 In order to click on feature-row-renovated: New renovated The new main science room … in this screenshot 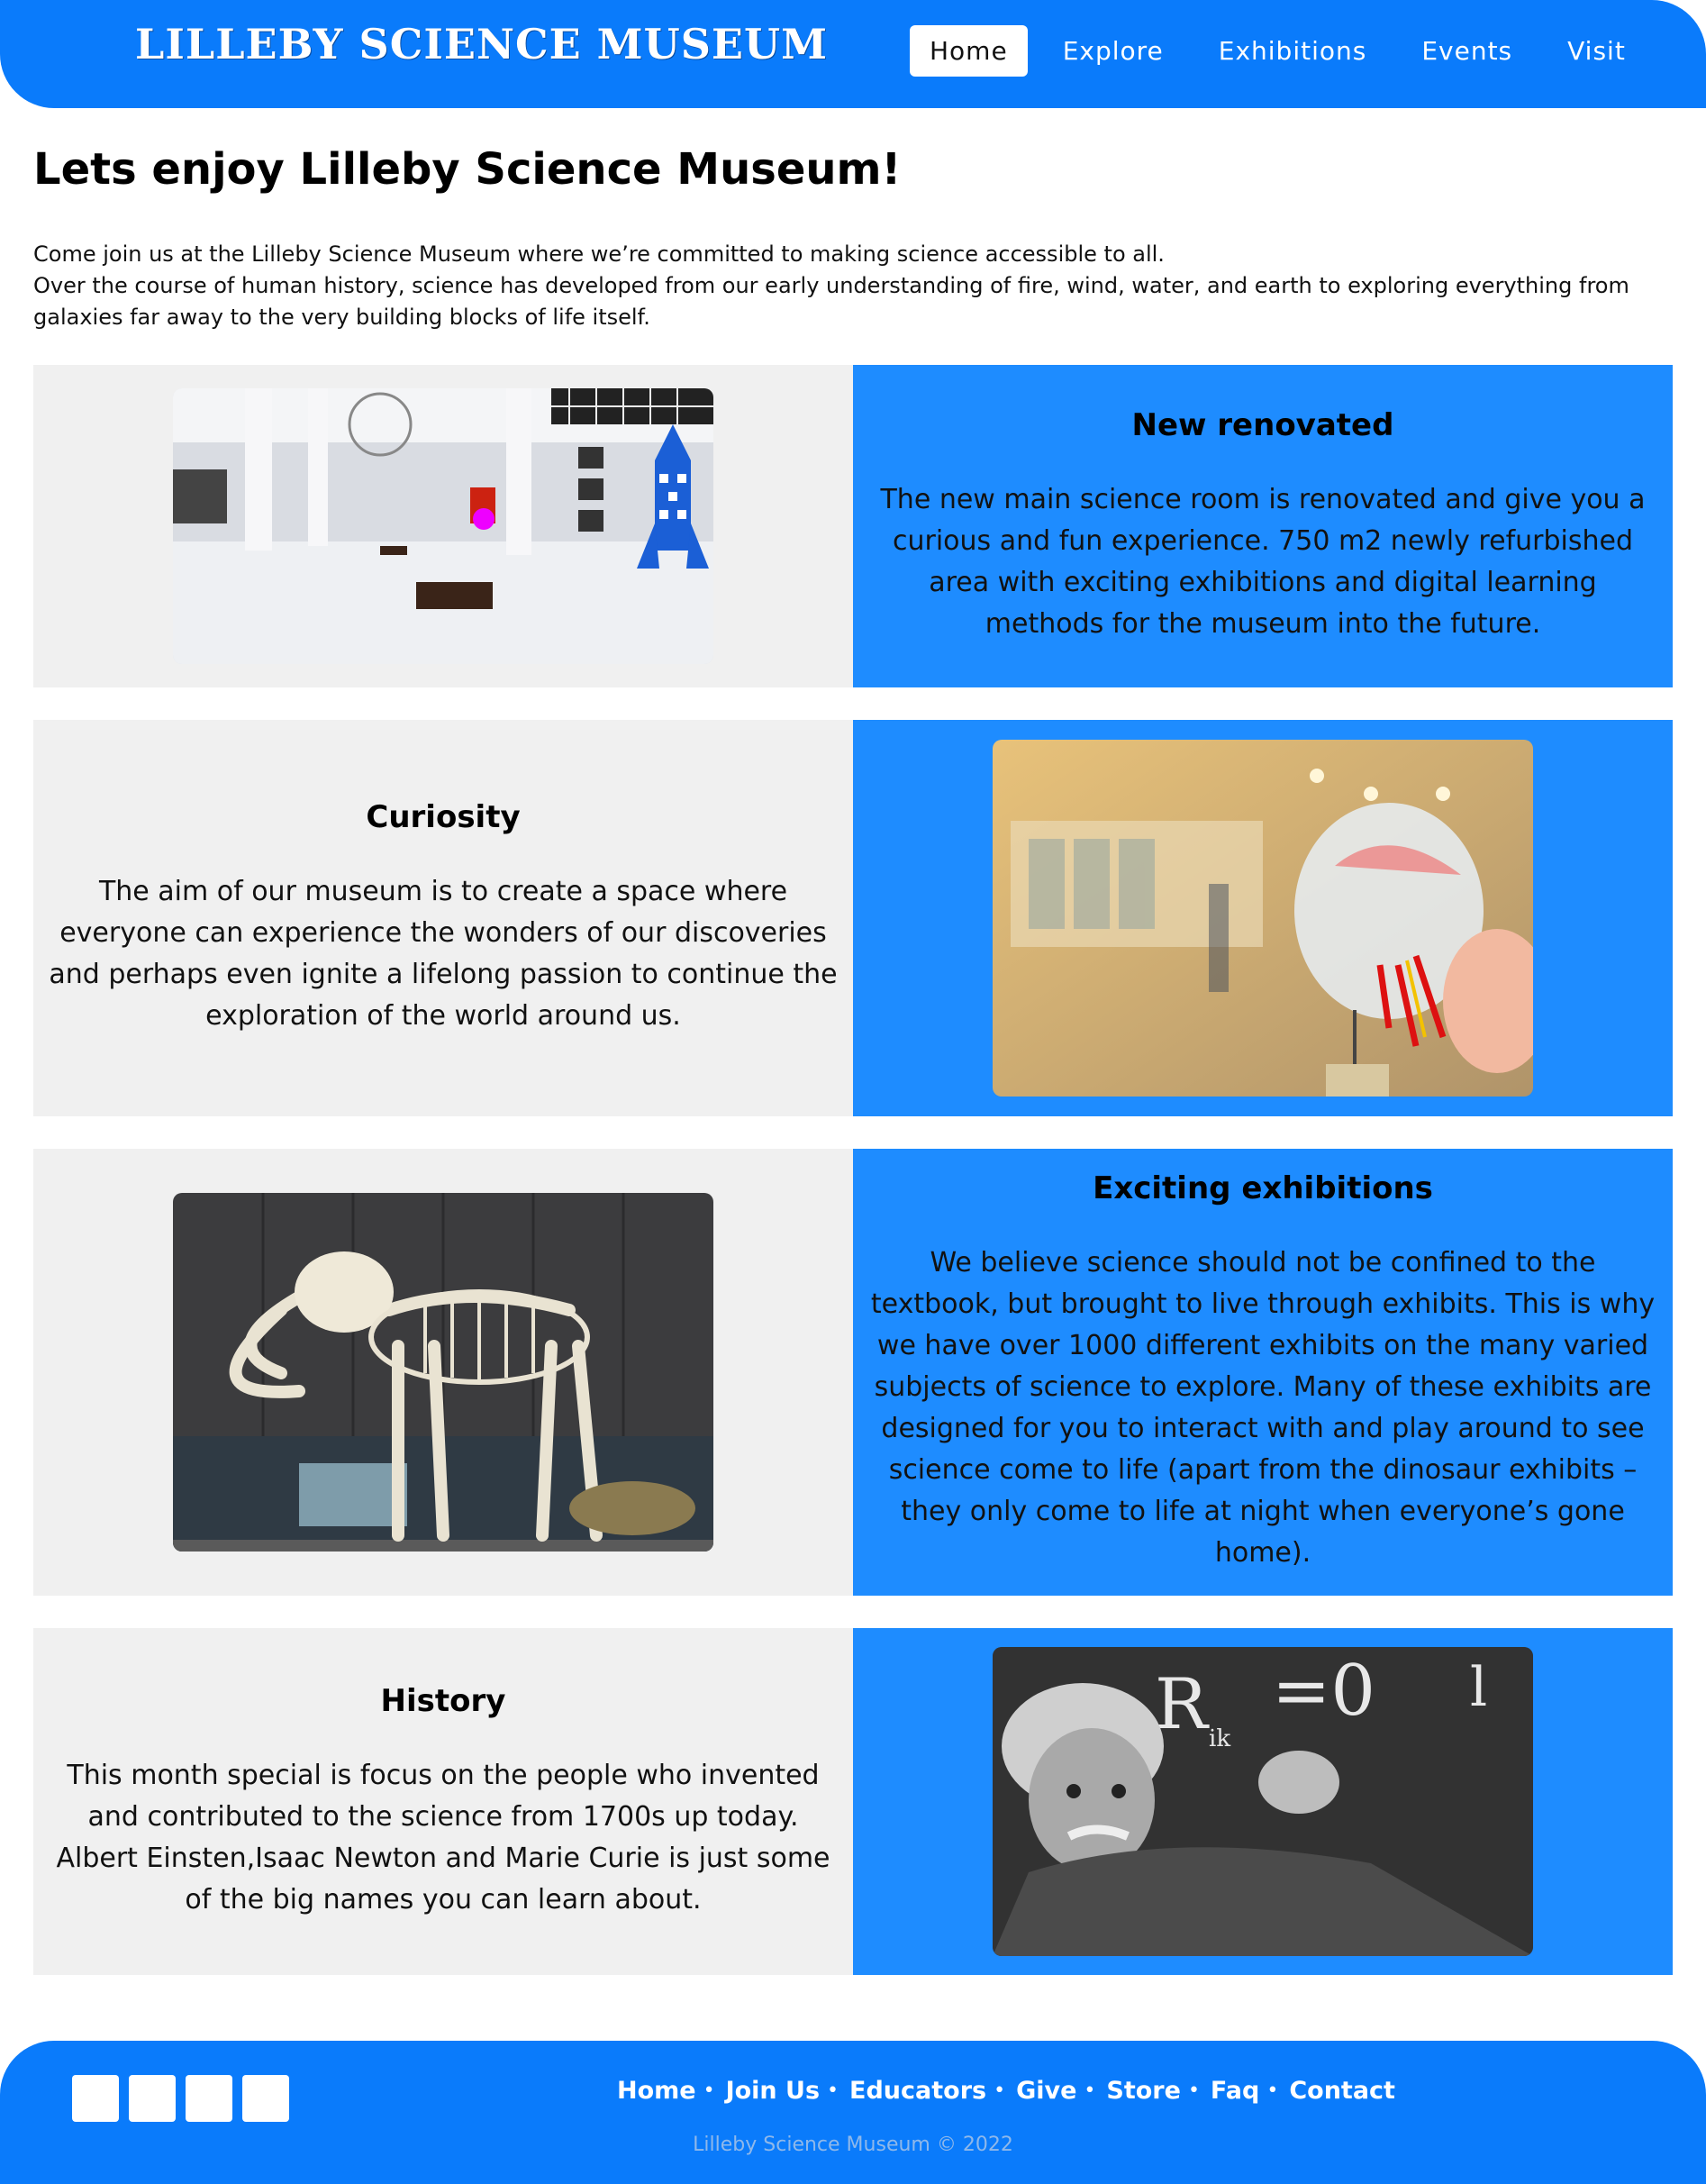, I will do `click(853, 526)`.